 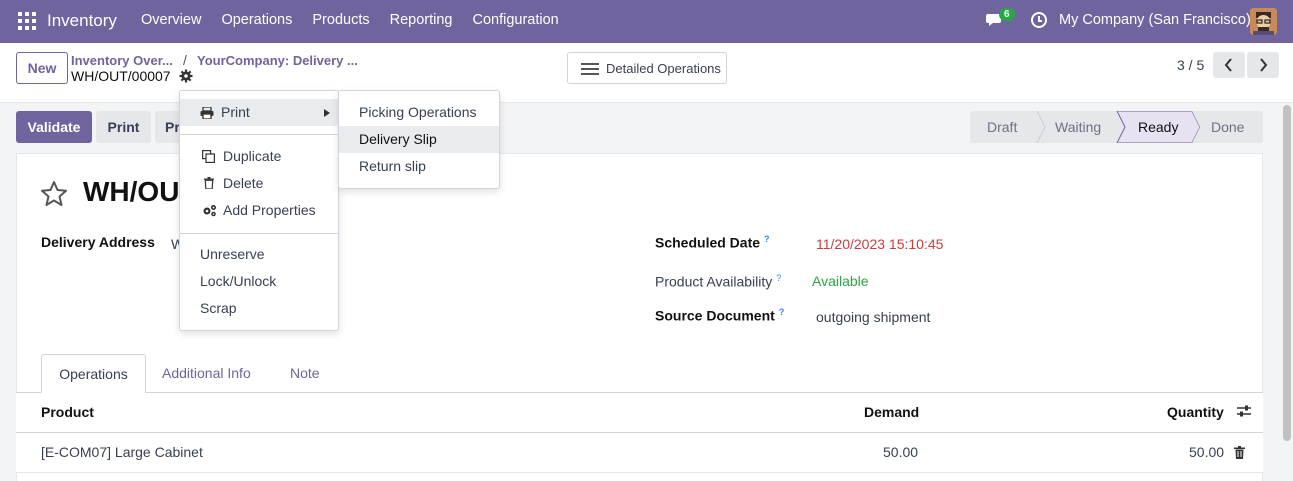 What do you see at coordinates (93, 373) in the screenshot?
I see `tab-operations: Operations` at bounding box center [93, 373].